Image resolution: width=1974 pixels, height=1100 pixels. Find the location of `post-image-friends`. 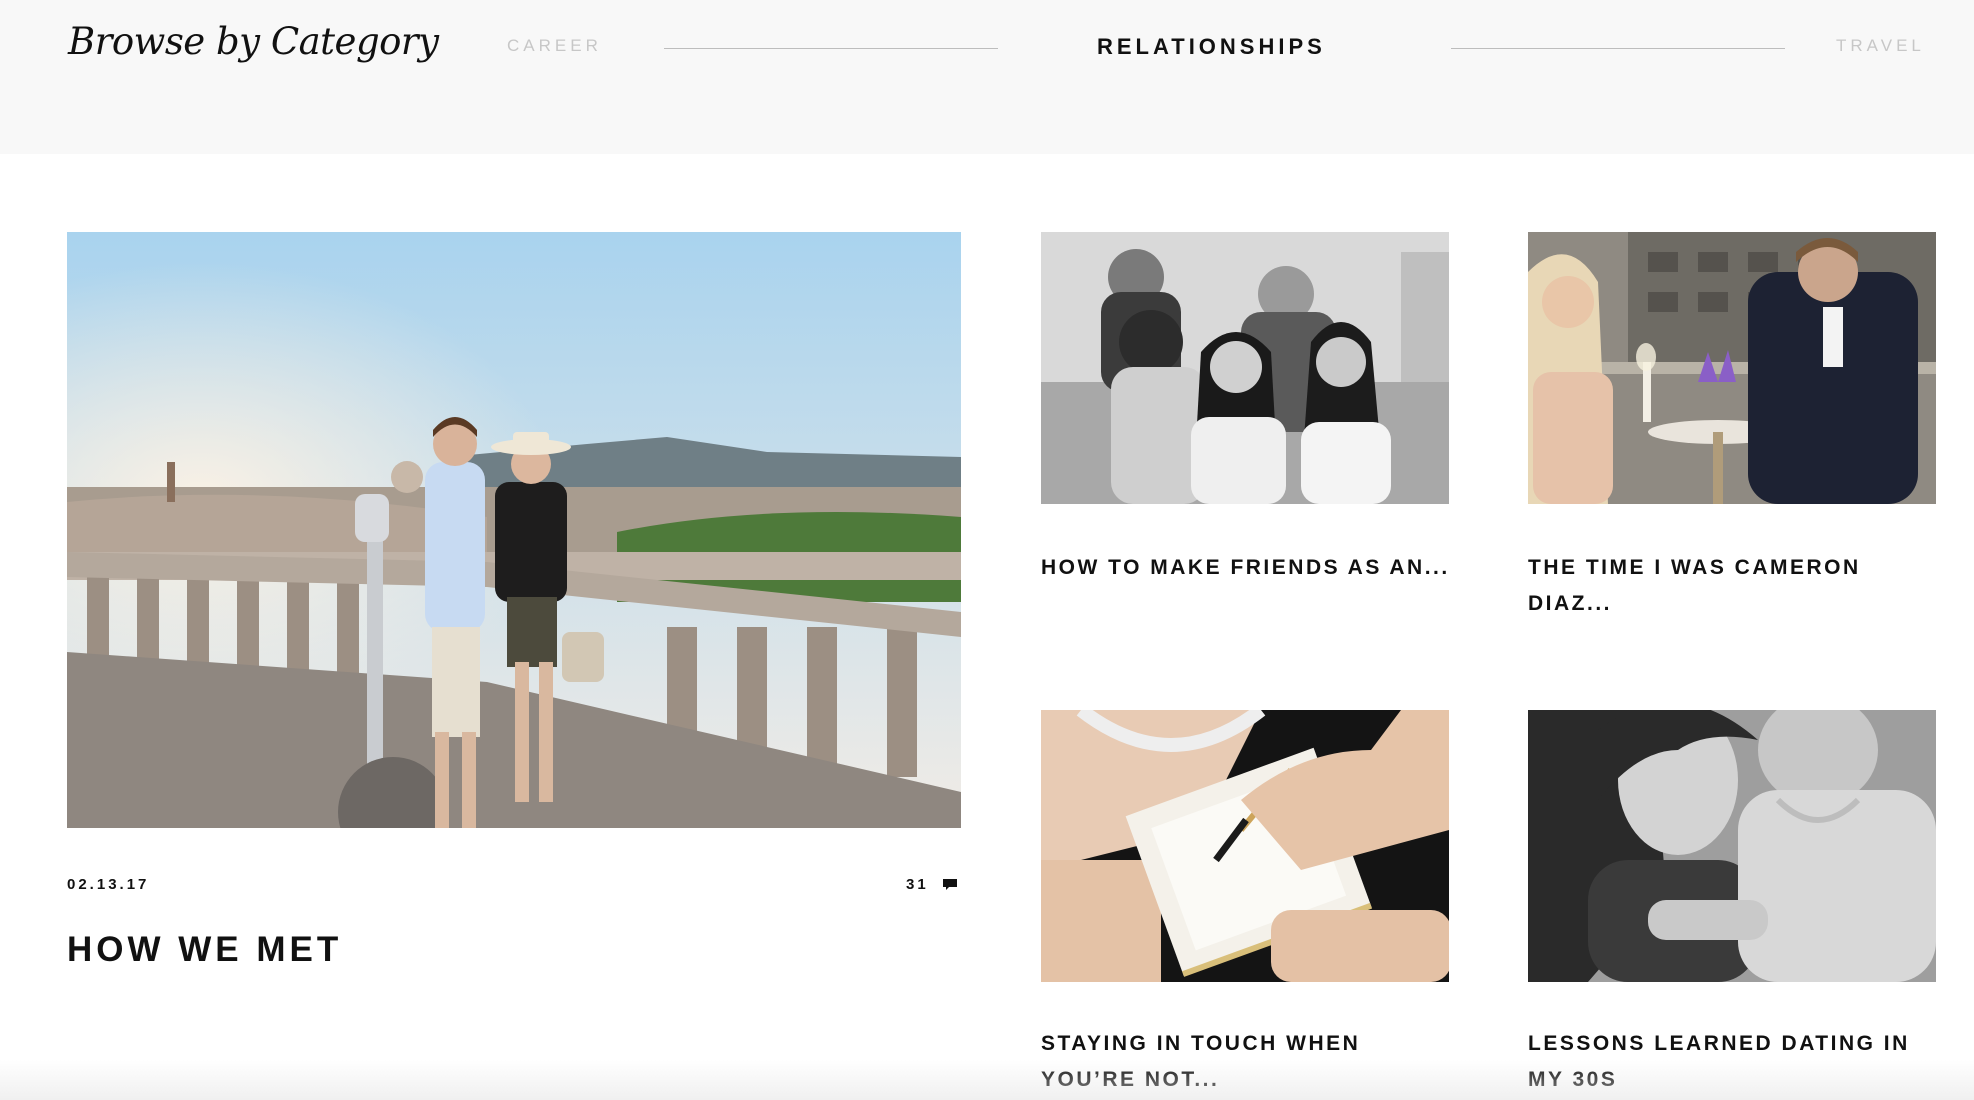

post-image-friends is located at coordinates (1245, 368).